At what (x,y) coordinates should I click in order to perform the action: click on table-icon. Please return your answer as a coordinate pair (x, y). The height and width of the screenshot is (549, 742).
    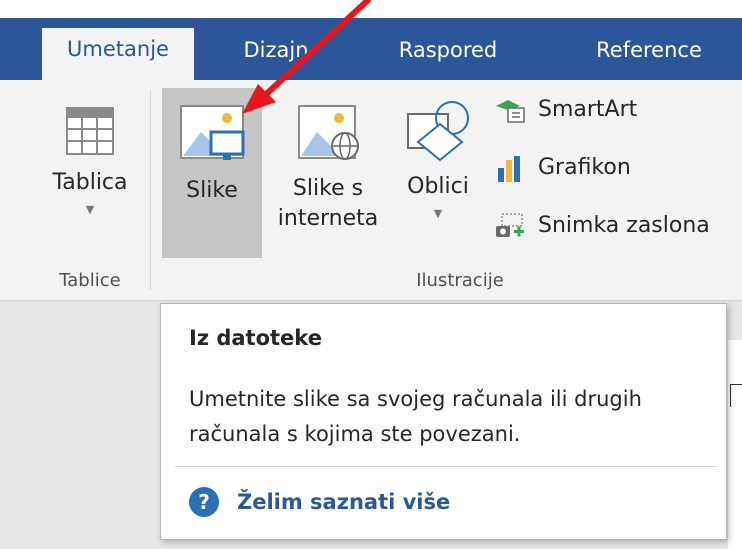
    Looking at the image, I should click on (90, 131).